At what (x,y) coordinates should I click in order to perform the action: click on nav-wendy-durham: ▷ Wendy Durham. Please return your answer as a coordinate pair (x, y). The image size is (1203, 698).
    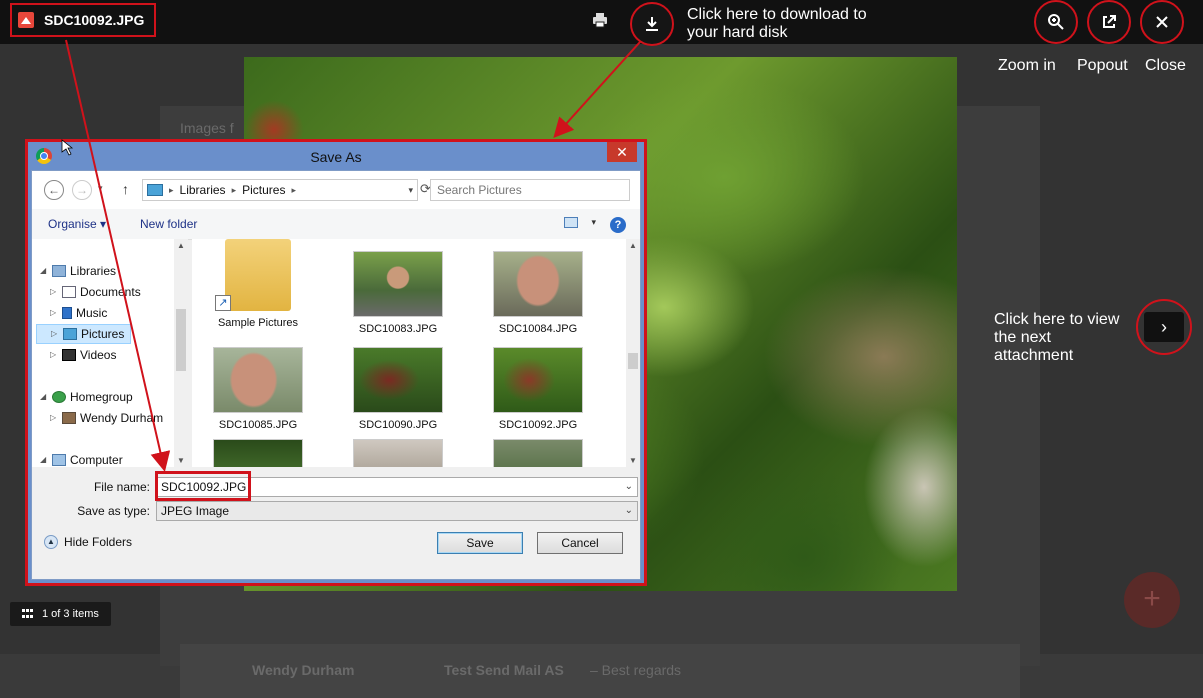
    Looking at the image, I should click on (106, 418).